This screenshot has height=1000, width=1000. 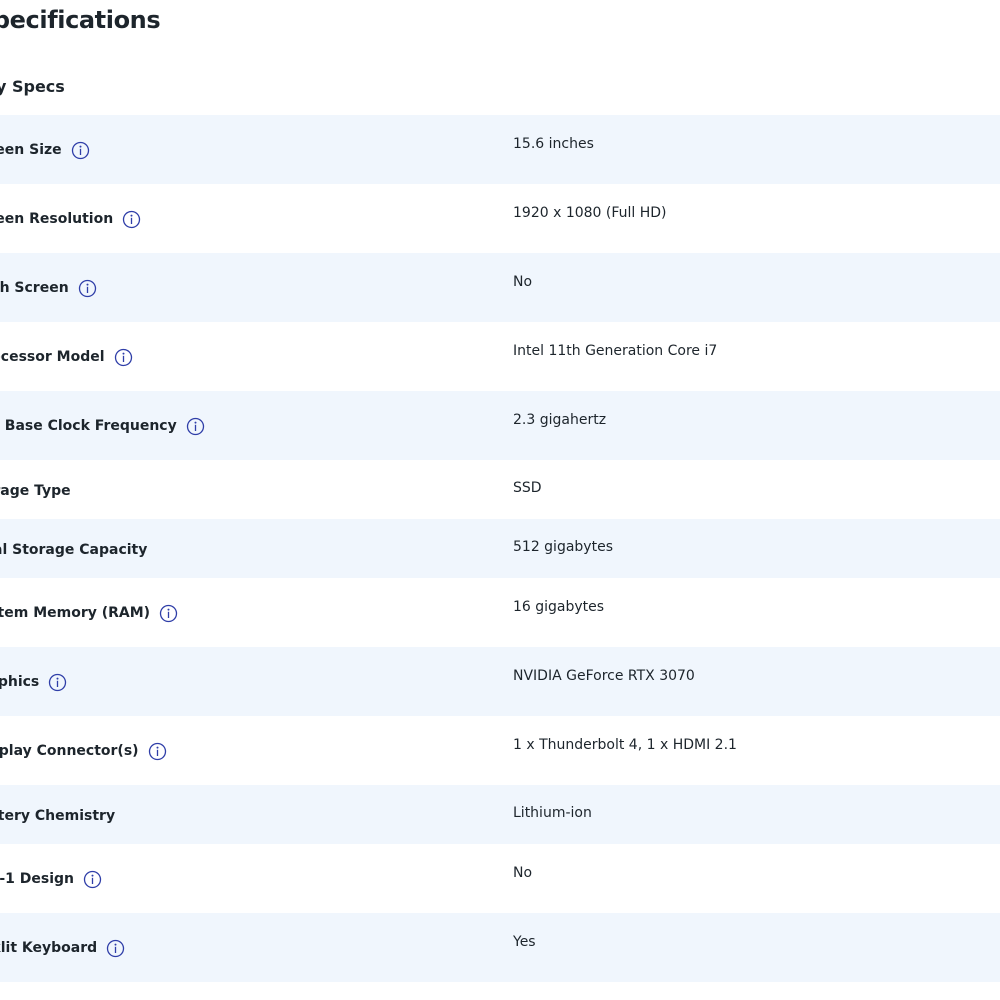 I want to click on spec-label: Touch Screen, so click(x=34, y=288).